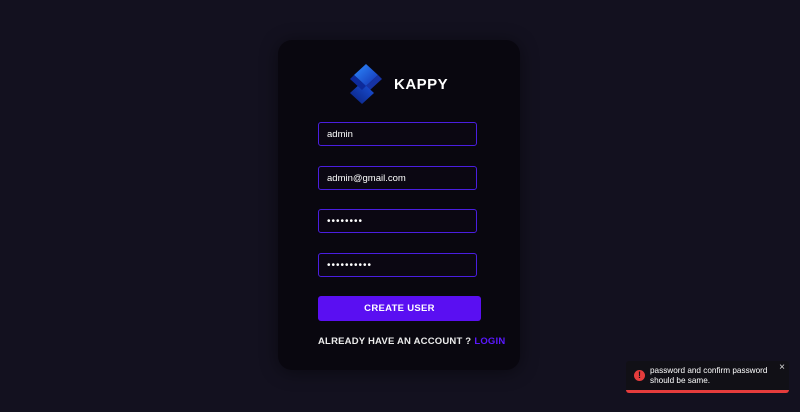 The image size is (800, 412). I want to click on create-user-button: CREATE USER, so click(399, 308).